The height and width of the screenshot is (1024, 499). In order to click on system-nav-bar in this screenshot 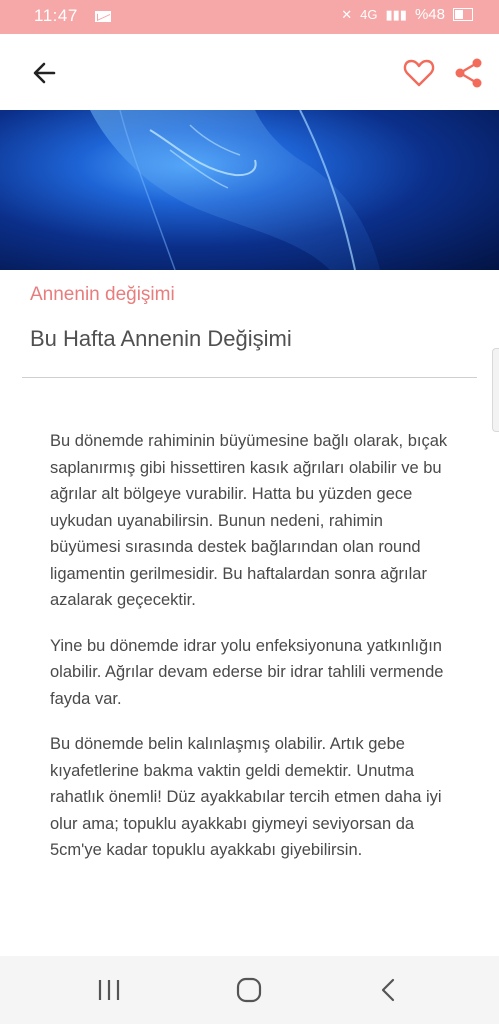, I will do `click(249, 990)`.